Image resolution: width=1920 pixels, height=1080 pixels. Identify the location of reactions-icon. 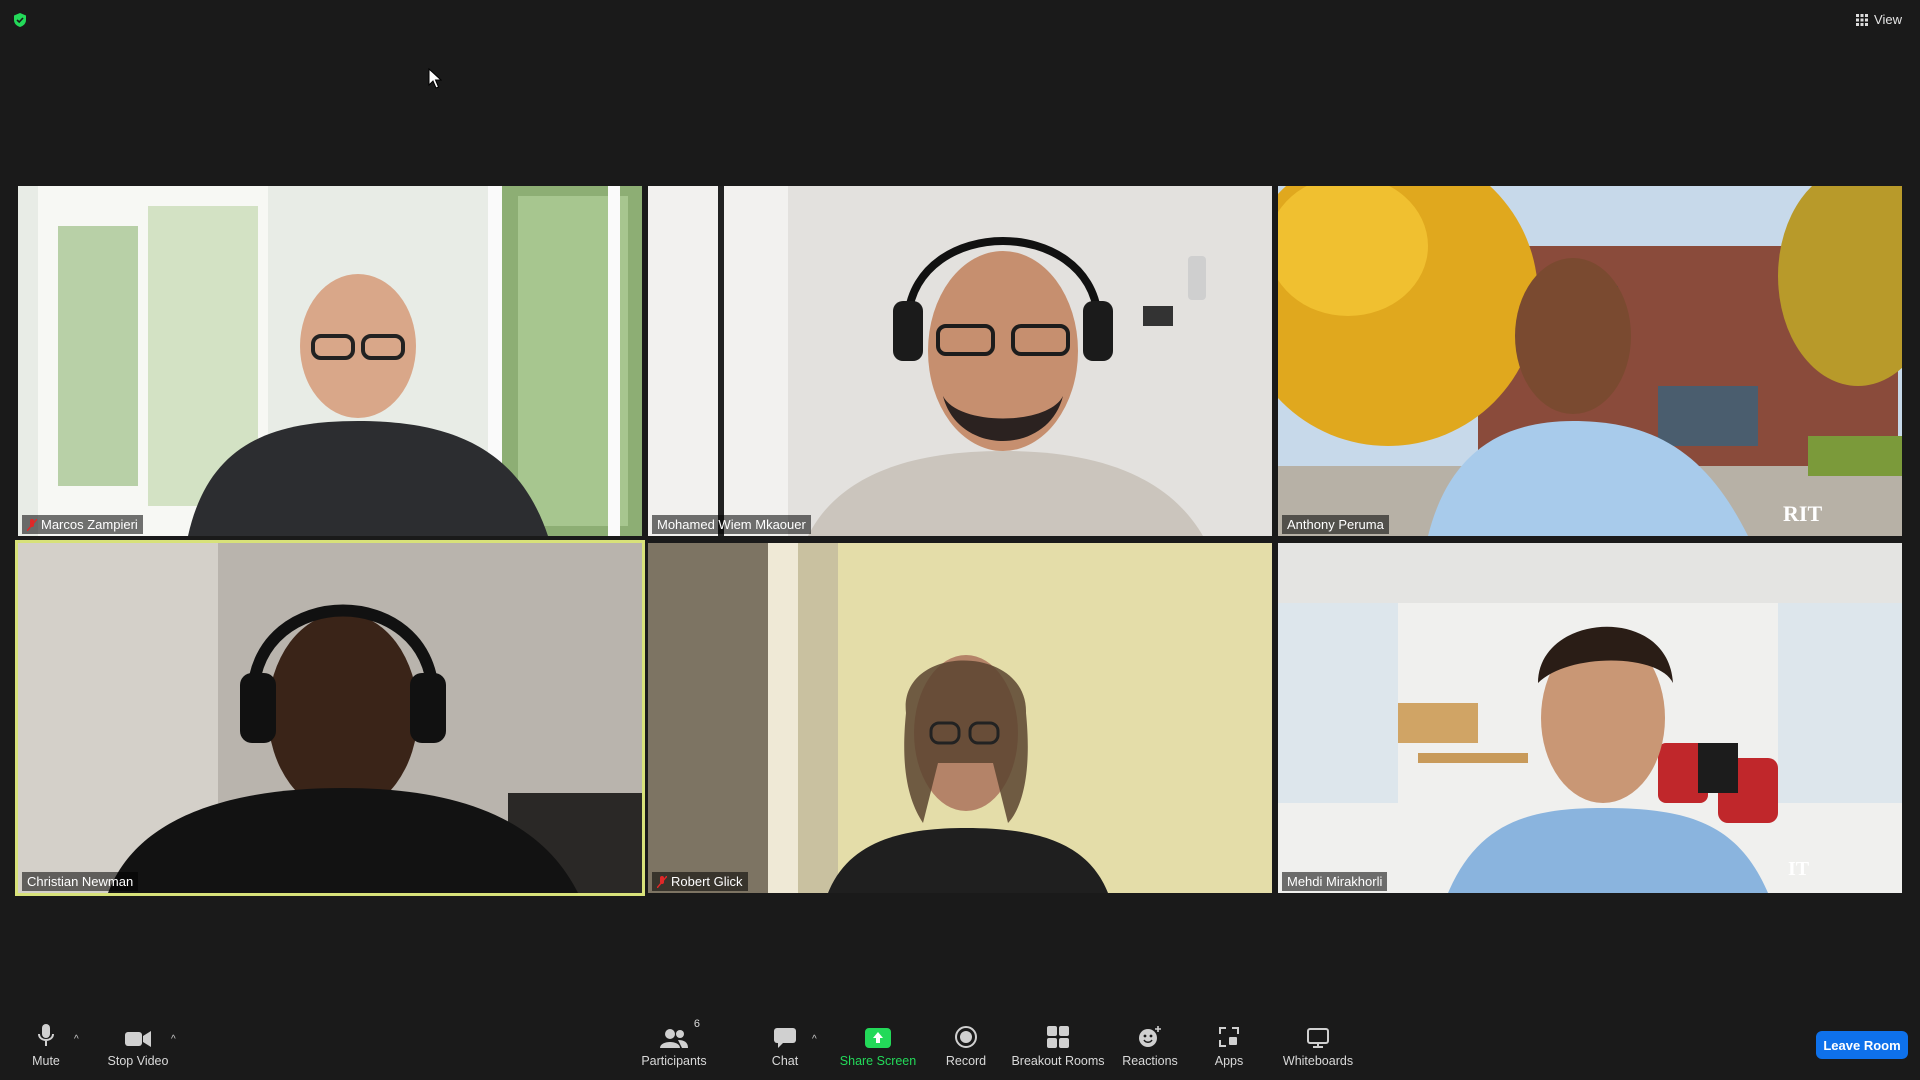
(1150, 1036).